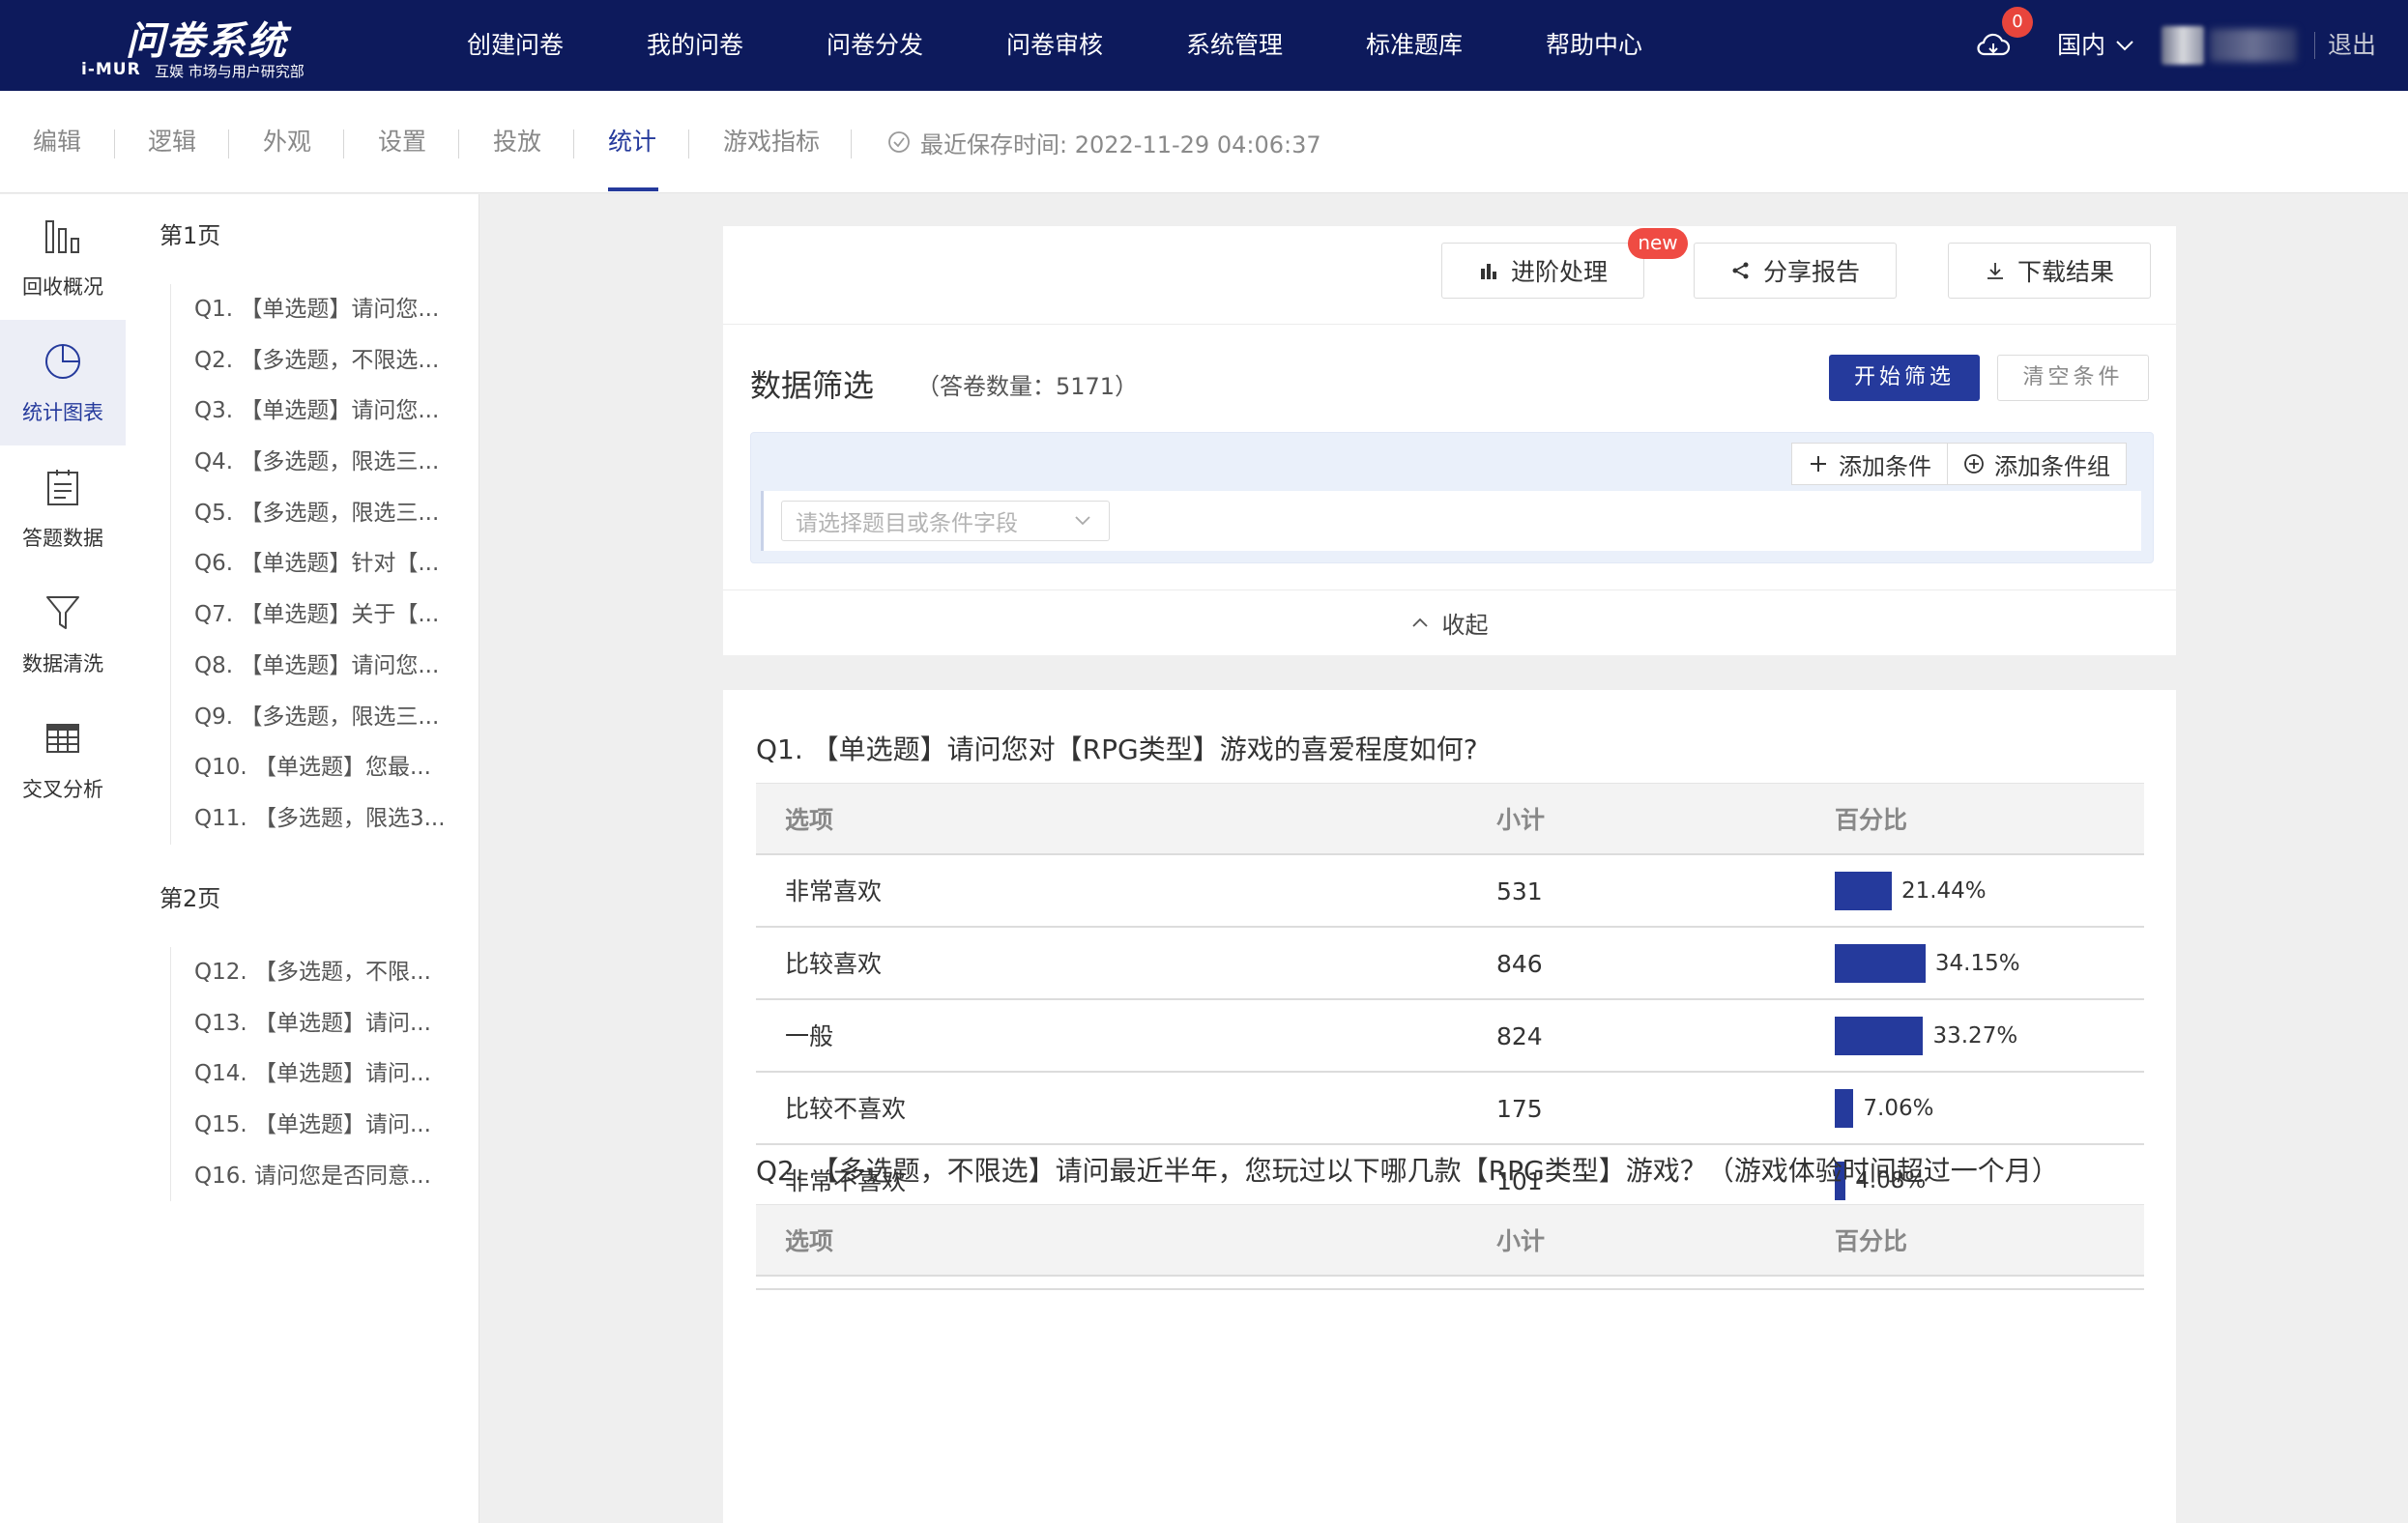  What do you see at coordinates (62, 789) in the screenshot?
I see `rail-label-cross-analysis: 交叉分析` at bounding box center [62, 789].